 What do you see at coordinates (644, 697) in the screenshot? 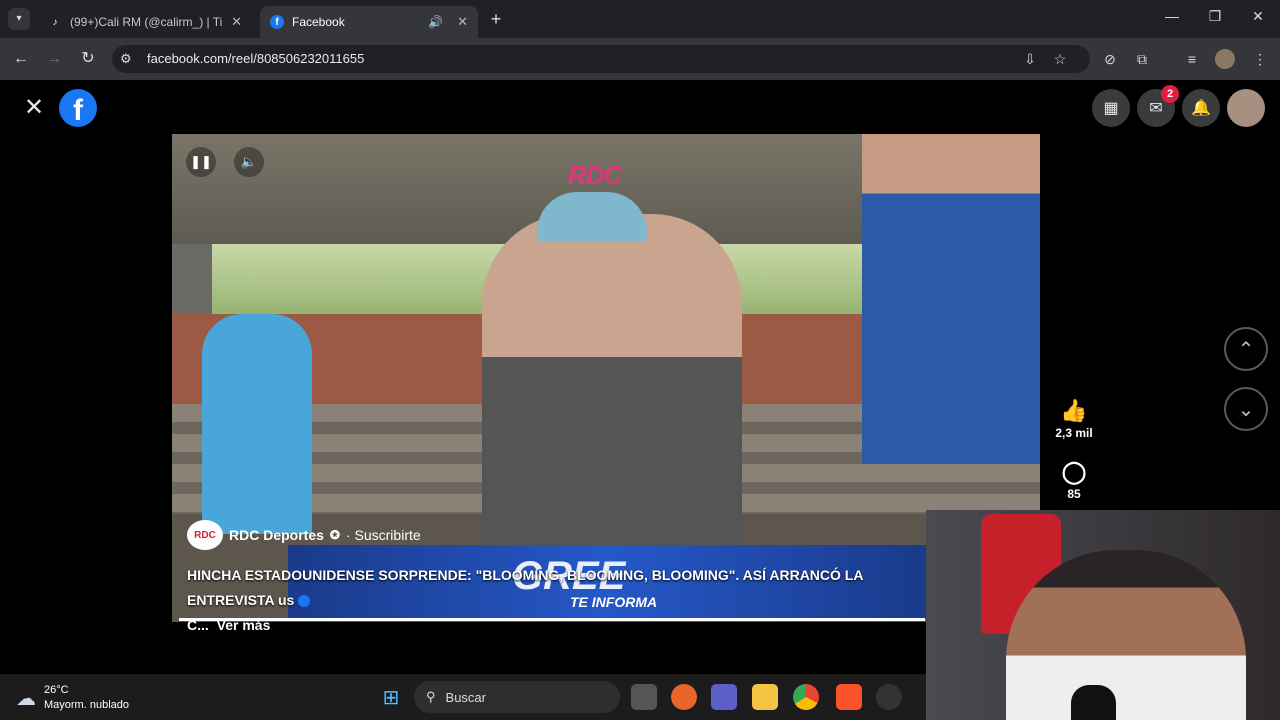
I see `task-view-icon` at bounding box center [644, 697].